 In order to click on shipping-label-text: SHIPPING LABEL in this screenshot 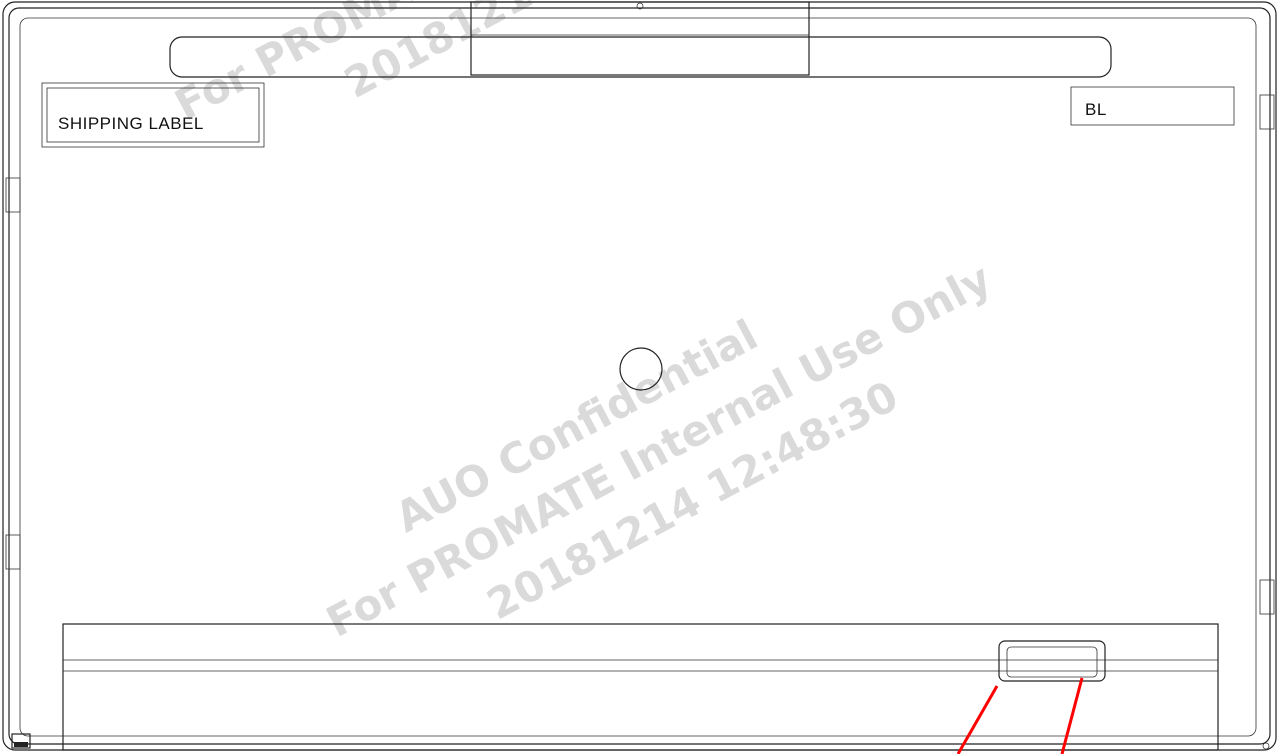, I will do `click(131, 123)`.